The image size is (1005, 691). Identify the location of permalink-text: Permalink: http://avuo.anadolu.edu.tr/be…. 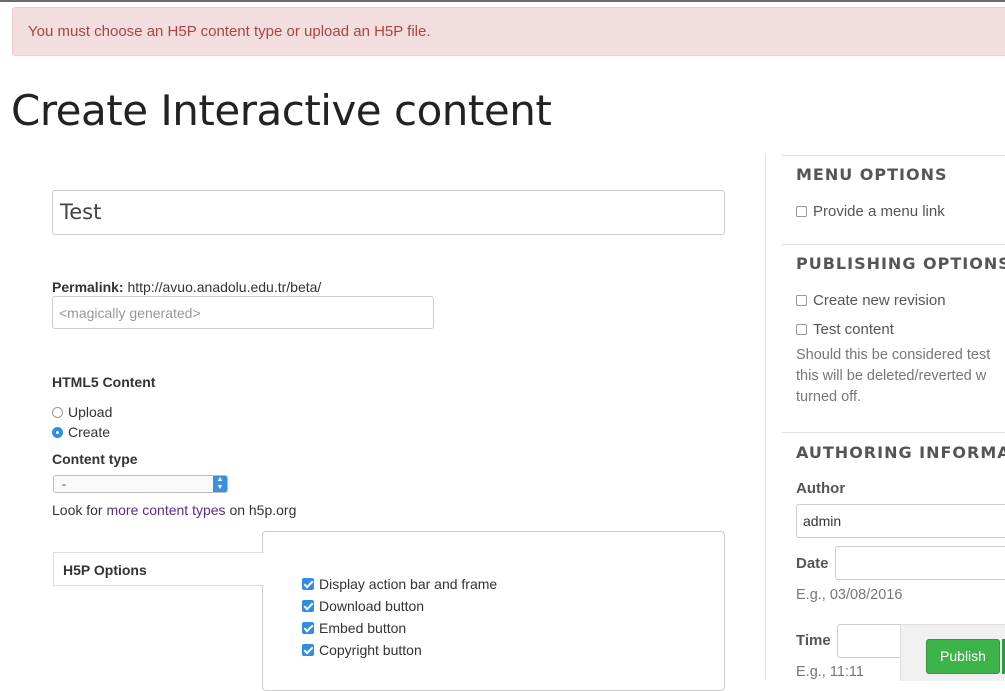
(186, 287).